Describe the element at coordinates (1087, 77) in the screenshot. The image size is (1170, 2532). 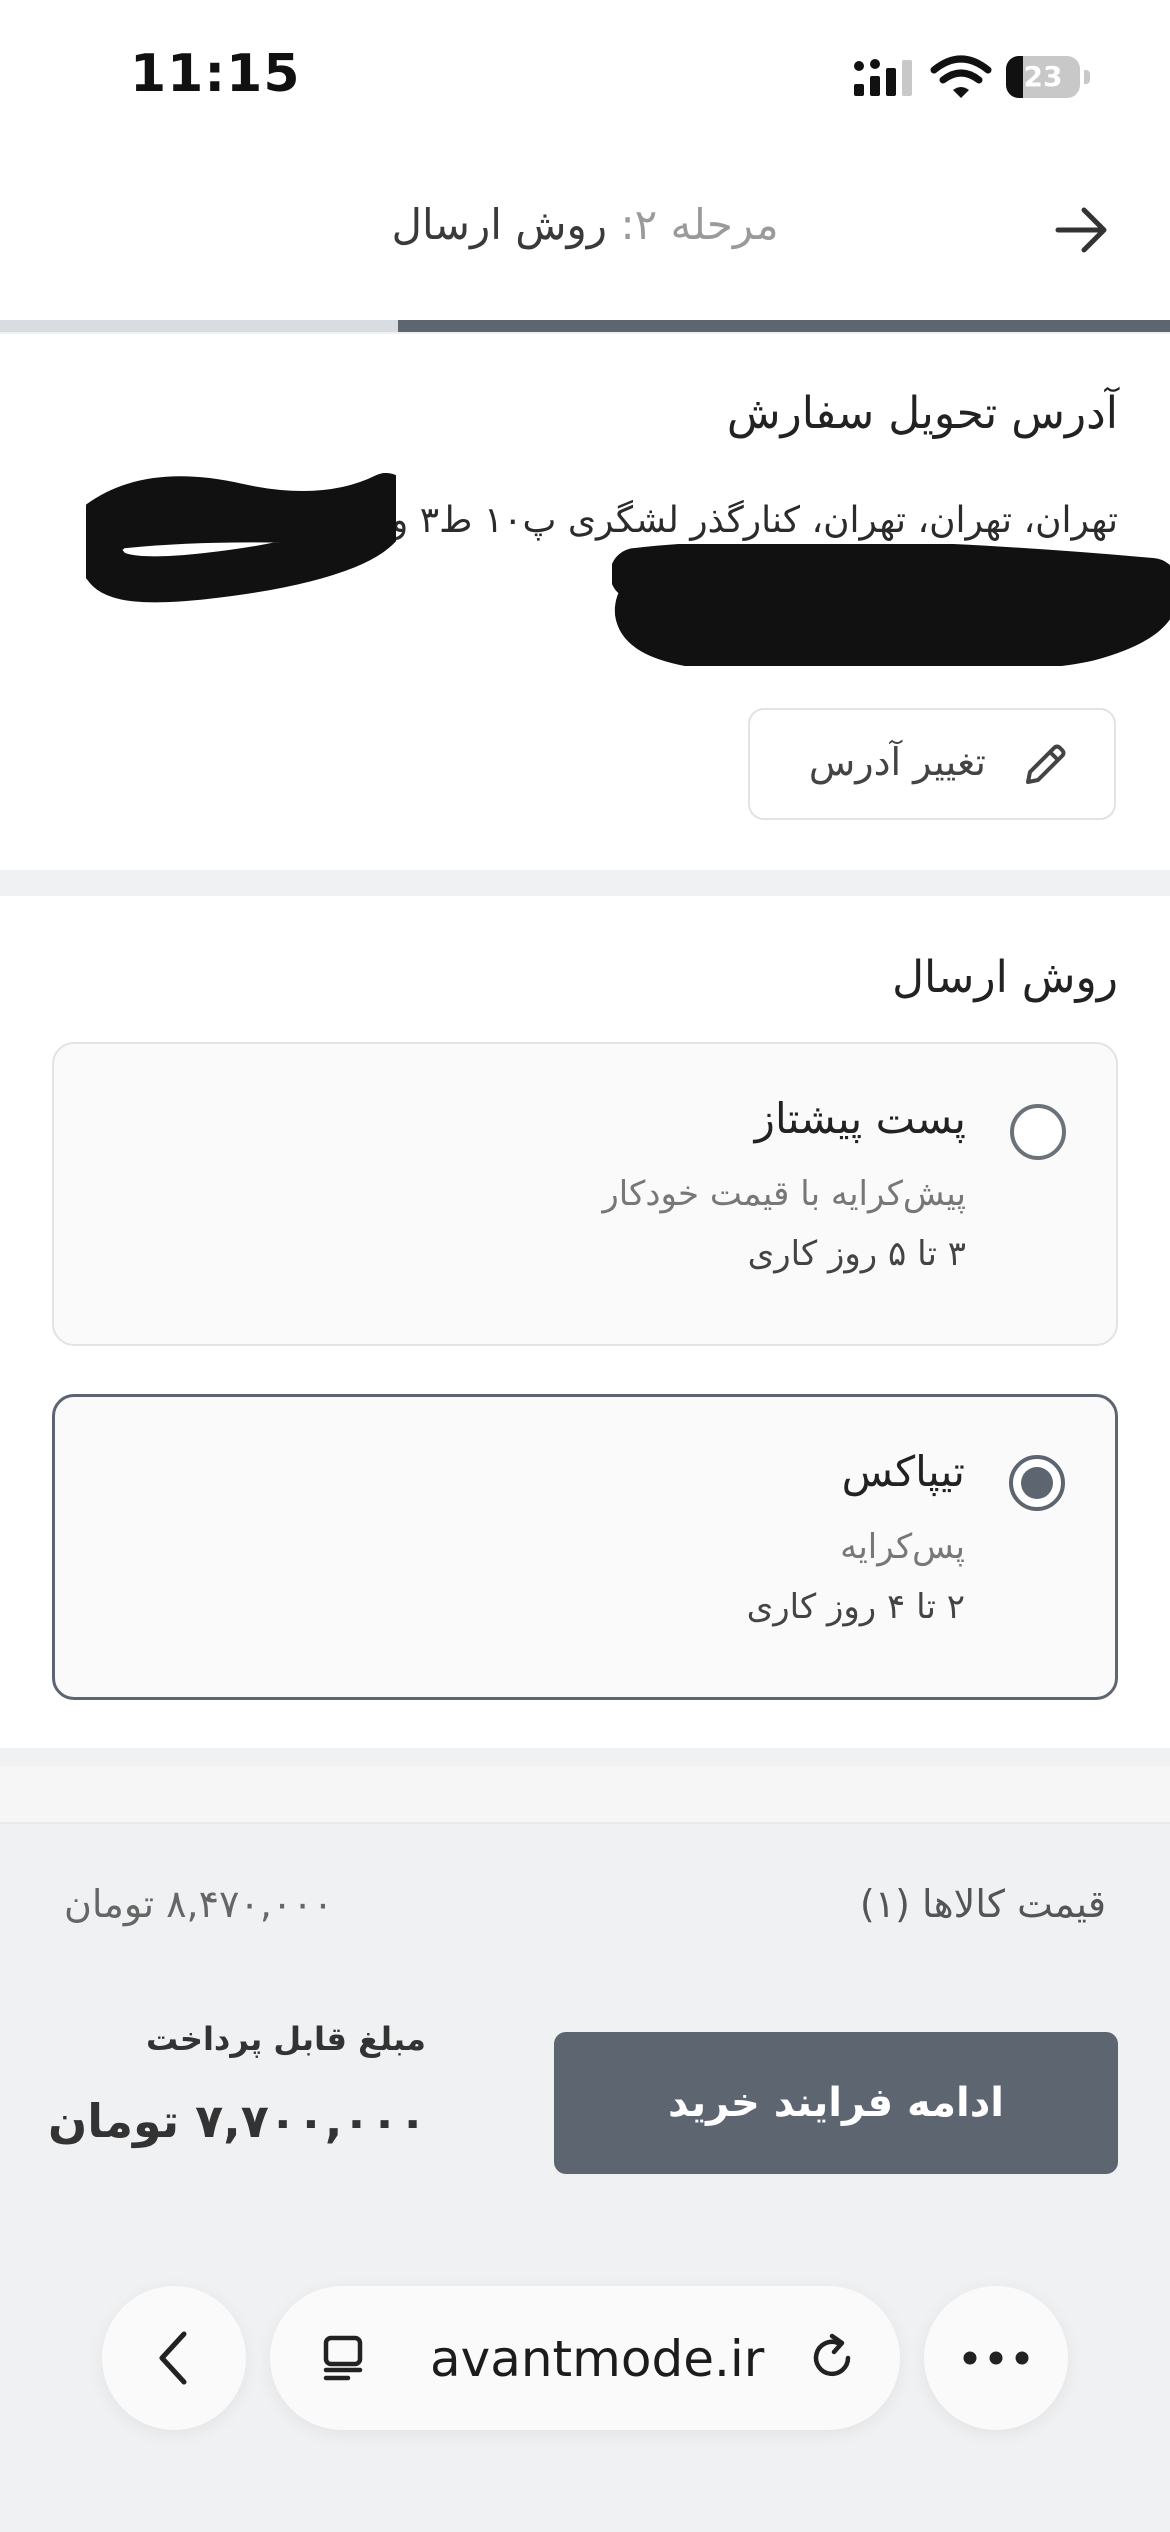
I see `battery-cap` at that location.